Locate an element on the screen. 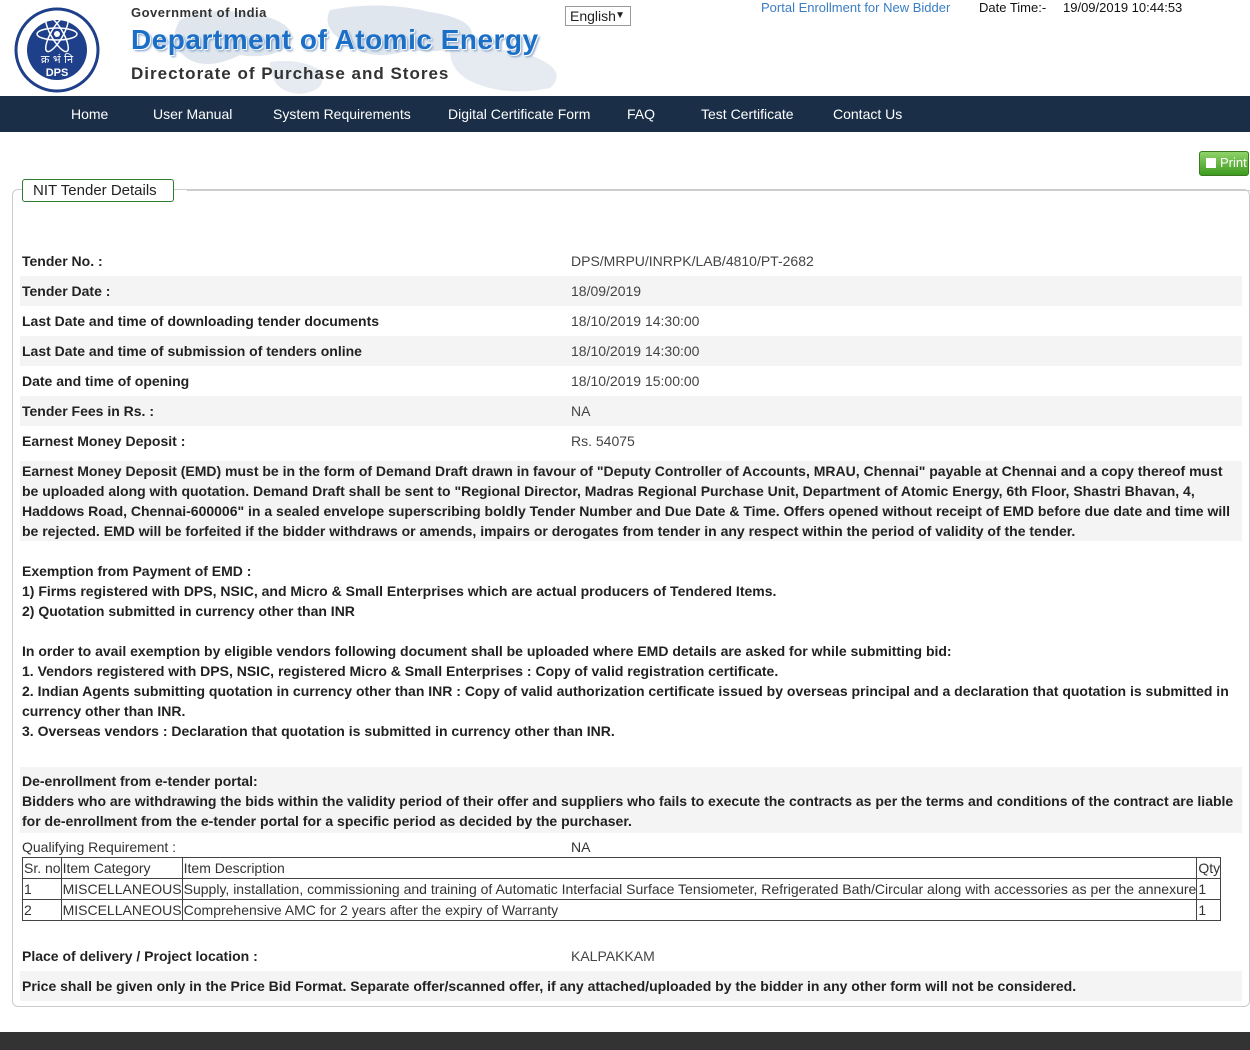 This screenshot has width=1250, height=1050. column-header: Item Category is located at coordinates (121, 868).